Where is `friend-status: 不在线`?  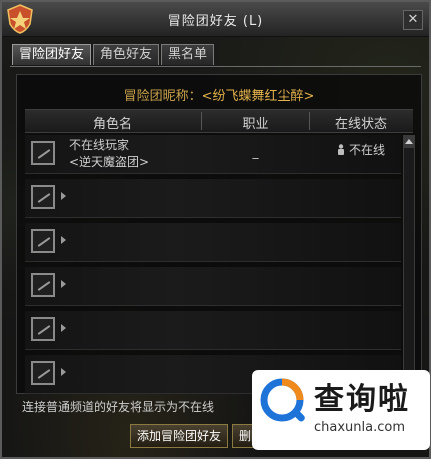 friend-status: 不在线 is located at coordinates (361, 149).